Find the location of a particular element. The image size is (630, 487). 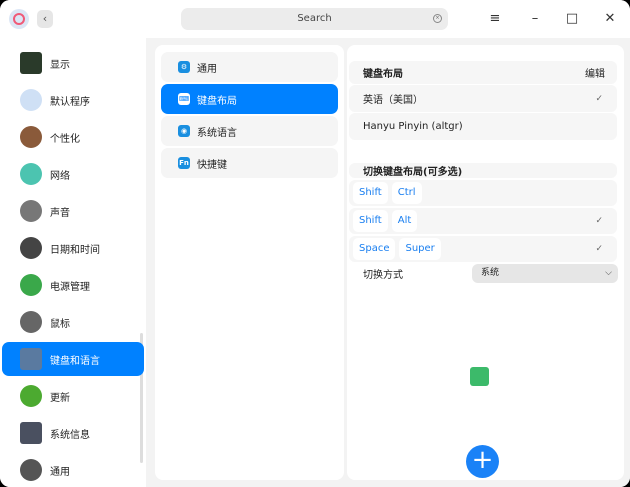

search-input: Search × is located at coordinates (314, 19).